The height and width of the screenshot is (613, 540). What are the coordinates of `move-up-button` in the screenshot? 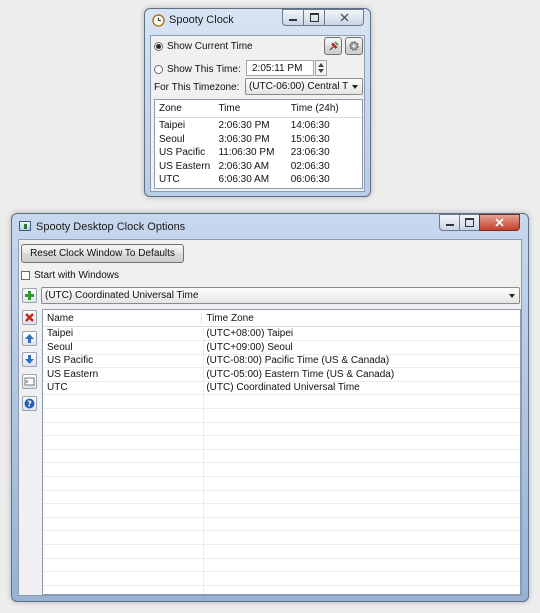 It's located at (29, 338).